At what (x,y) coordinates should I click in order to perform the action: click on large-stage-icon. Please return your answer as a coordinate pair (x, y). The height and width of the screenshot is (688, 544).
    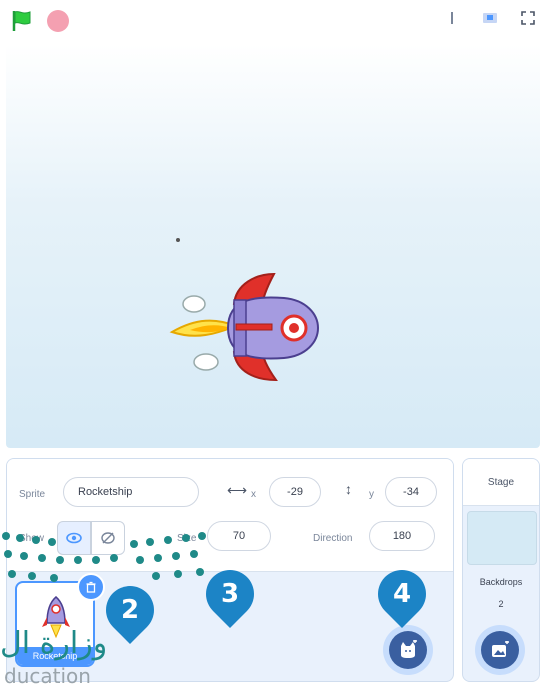
    Looking at the image, I should click on (490, 18).